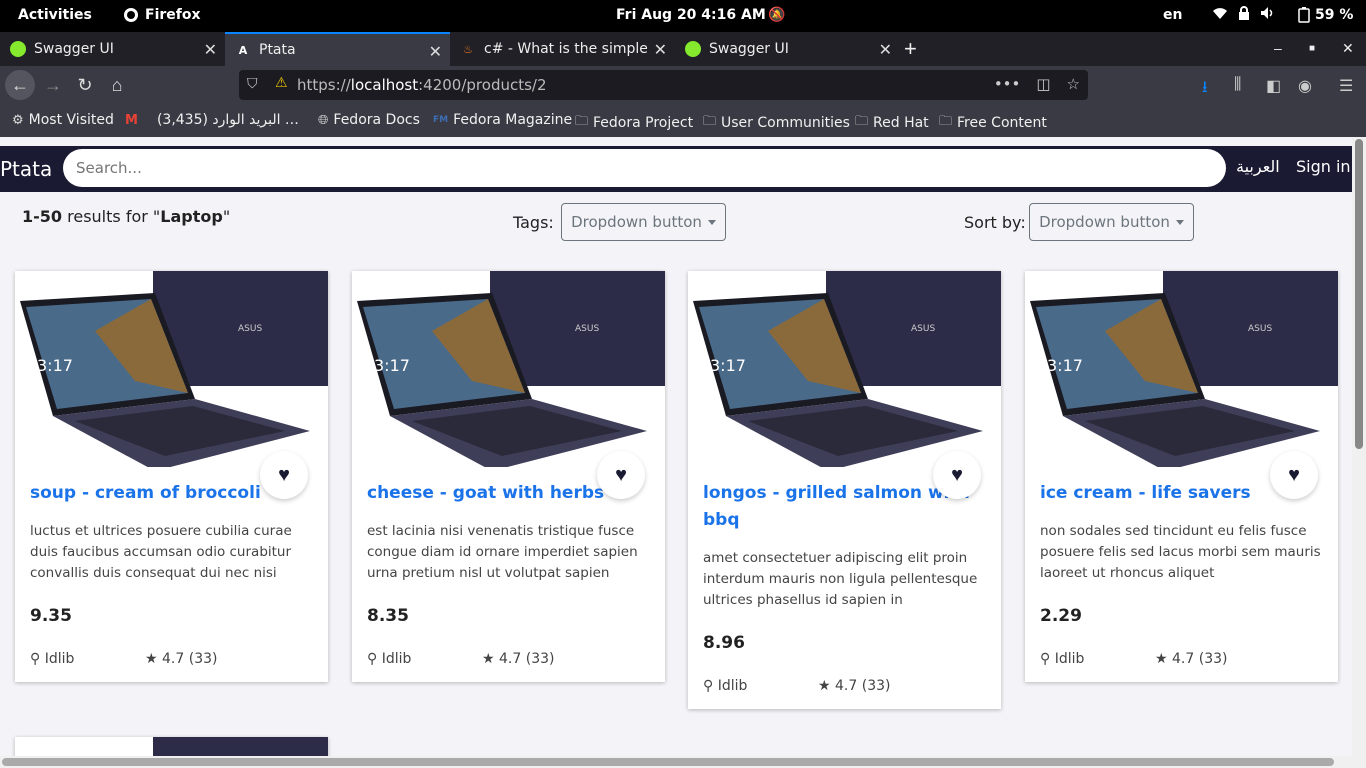 The image size is (1366, 768). What do you see at coordinates (1062, 659) in the screenshot?
I see `product-location: ⚲ Idlib` at bounding box center [1062, 659].